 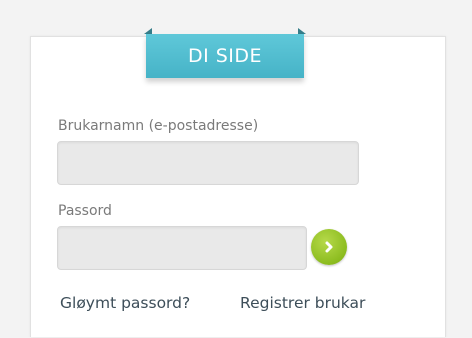 I want to click on username-label: Brukarnamn (e-postadresse), so click(x=158, y=126).